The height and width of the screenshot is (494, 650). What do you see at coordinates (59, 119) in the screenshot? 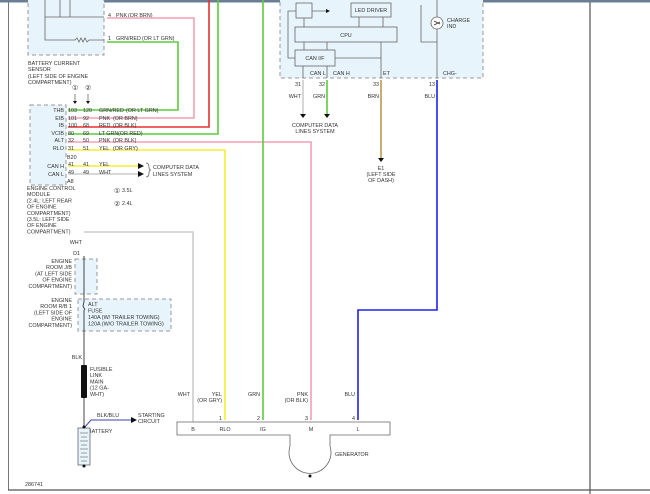
I see `ecm-terminal: EIB` at bounding box center [59, 119].